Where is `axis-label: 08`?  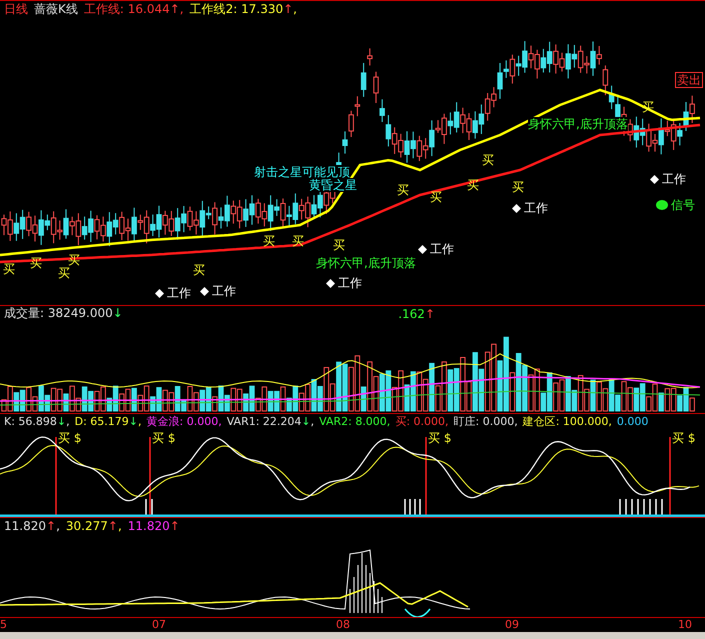
axis-label: 08 is located at coordinates (343, 625).